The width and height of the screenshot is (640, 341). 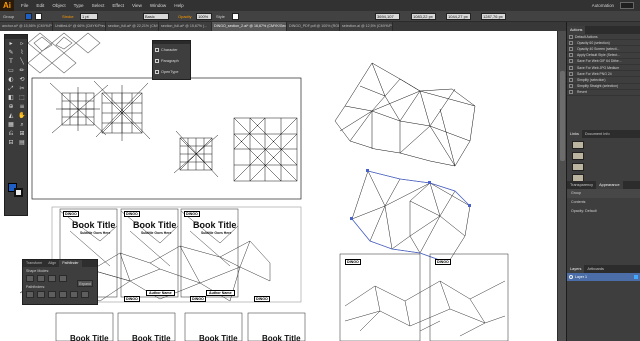 What do you see at coordinates (22, 125) in the screenshot?
I see `zoom-tool-icon: ⌕` at bounding box center [22, 125].